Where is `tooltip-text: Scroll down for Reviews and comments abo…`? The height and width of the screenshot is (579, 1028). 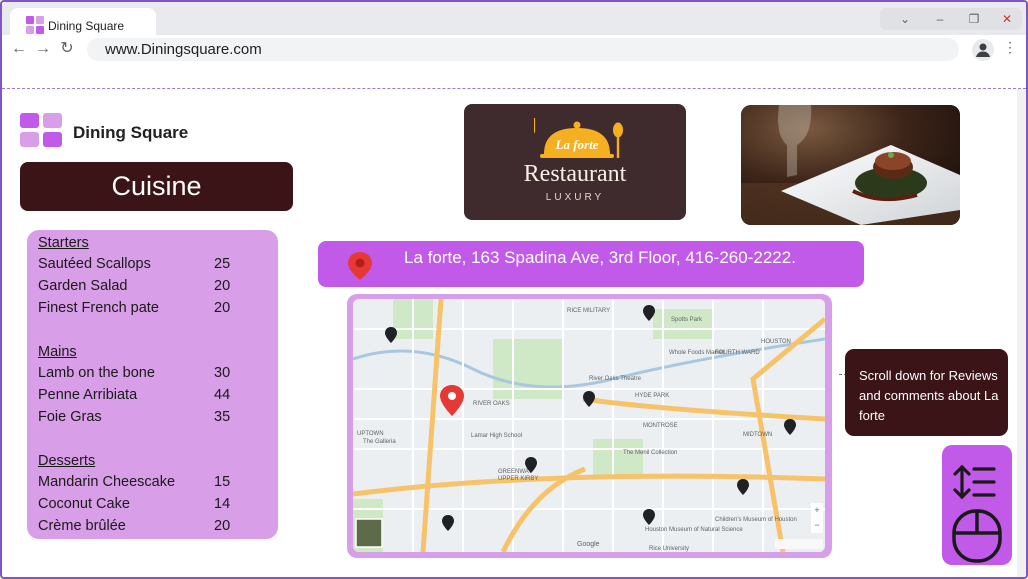
tooltip-text: Scroll down for Reviews and comments abo… is located at coordinates (929, 395).